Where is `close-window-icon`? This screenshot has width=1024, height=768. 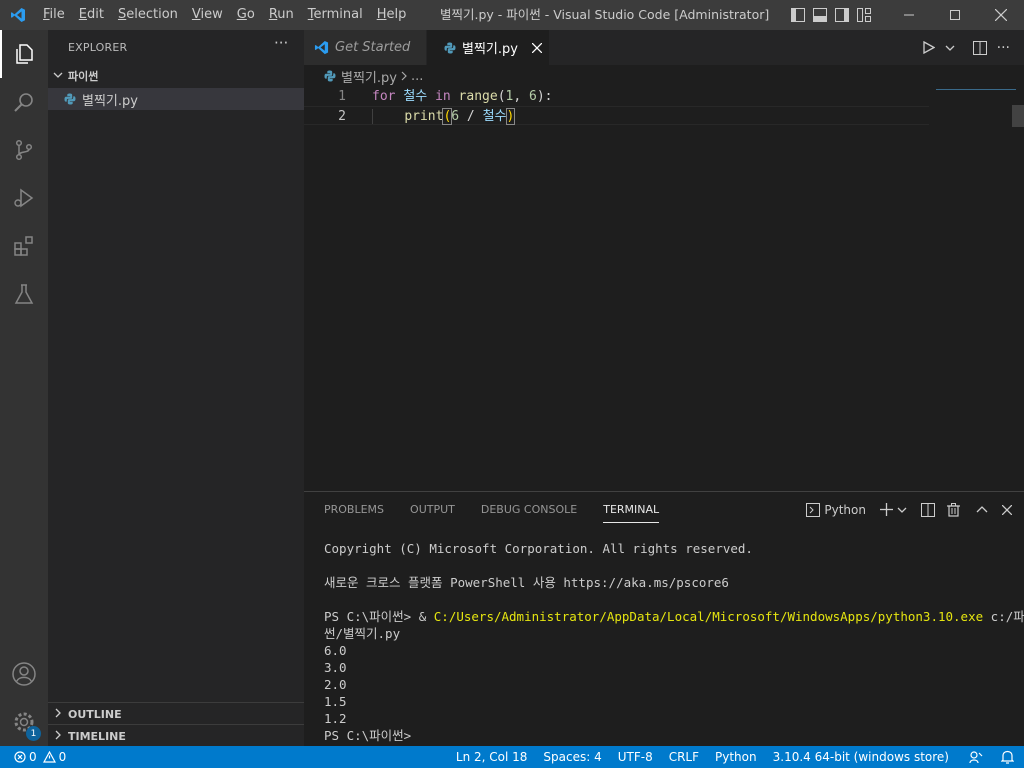
close-window-icon is located at coordinates (1001, 15).